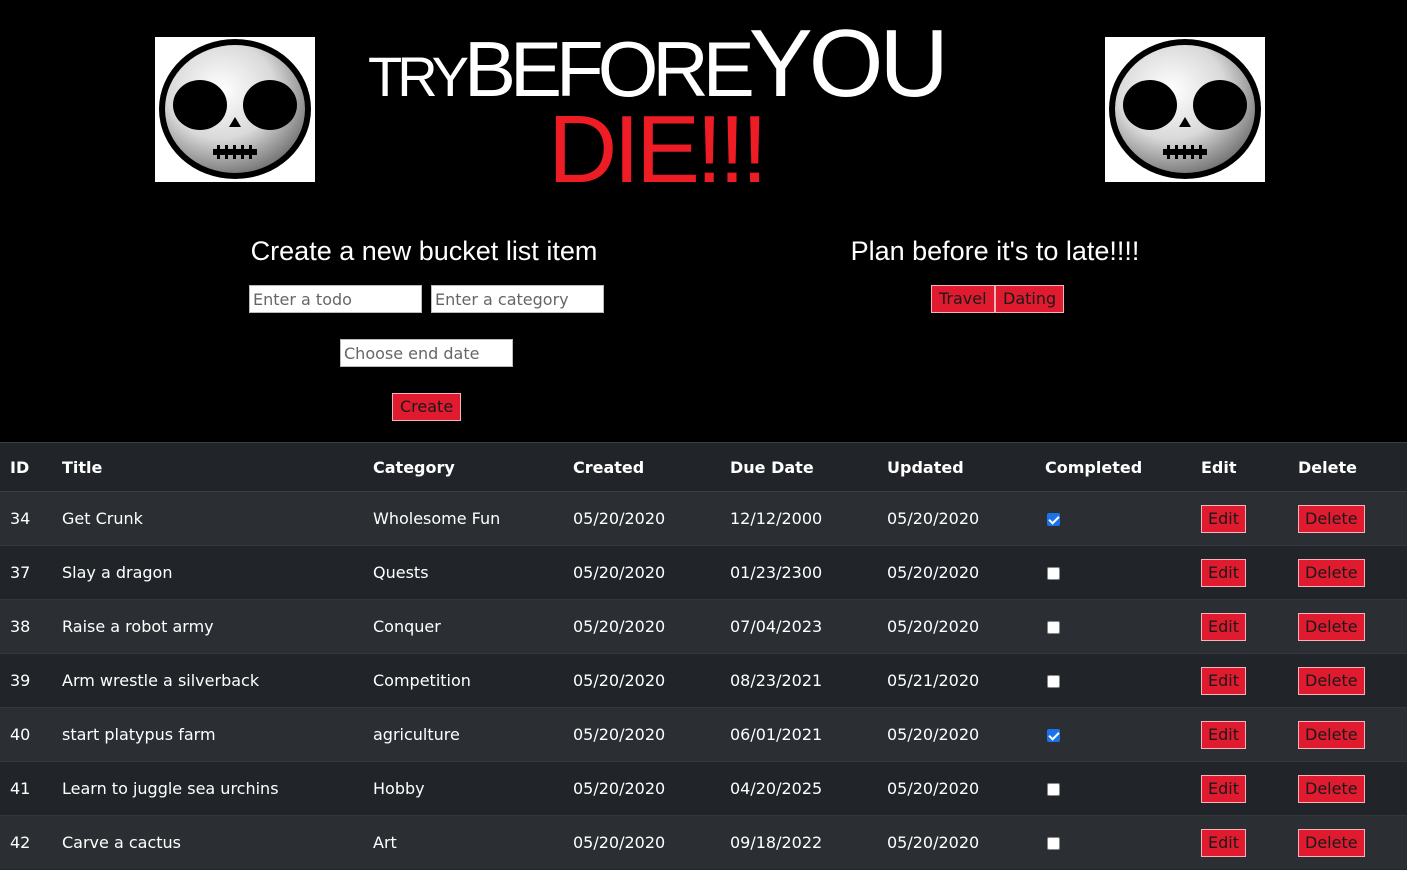  Describe the element at coordinates (808, 572) in the screenshot. I see `cell-due-date: 01/23/2300` at that location.